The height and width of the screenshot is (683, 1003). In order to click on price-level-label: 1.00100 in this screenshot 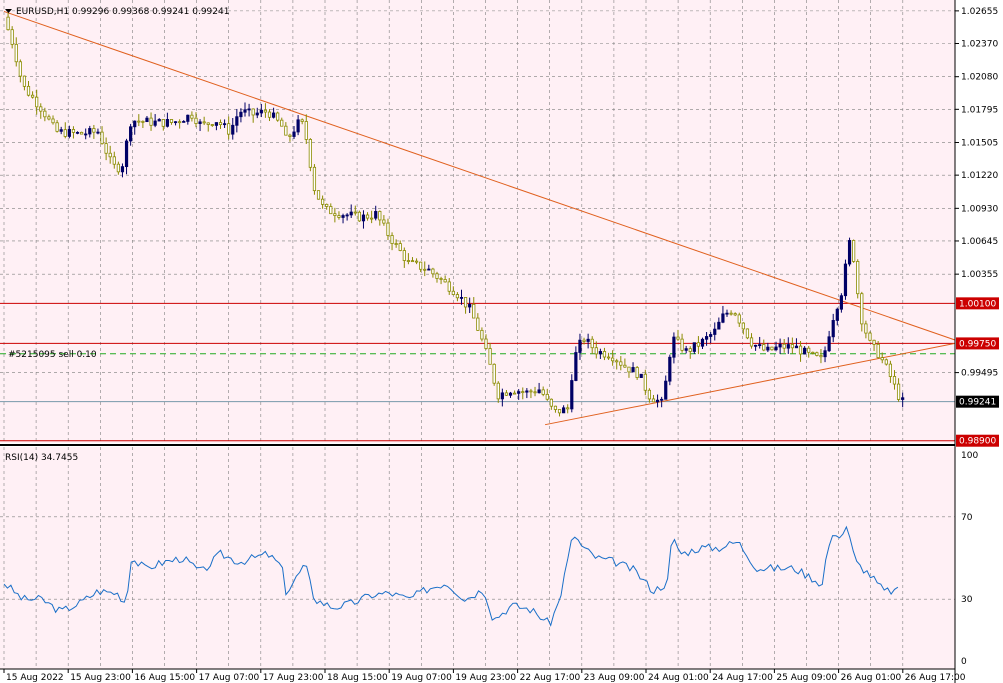, I will do `click(977, 304)`.